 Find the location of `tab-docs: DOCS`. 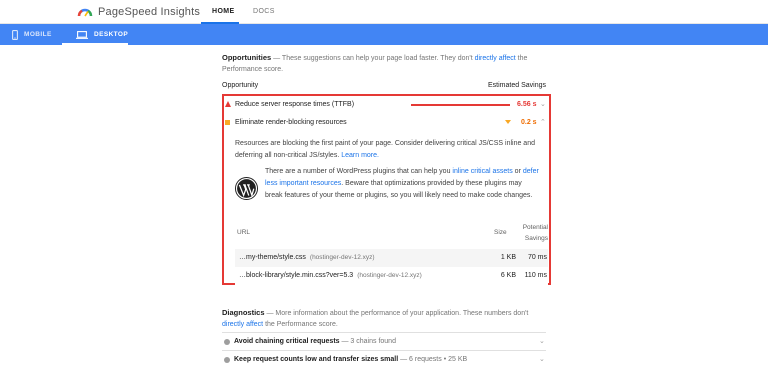

tab-docs: DOCS is located at coordinates (264, 11).